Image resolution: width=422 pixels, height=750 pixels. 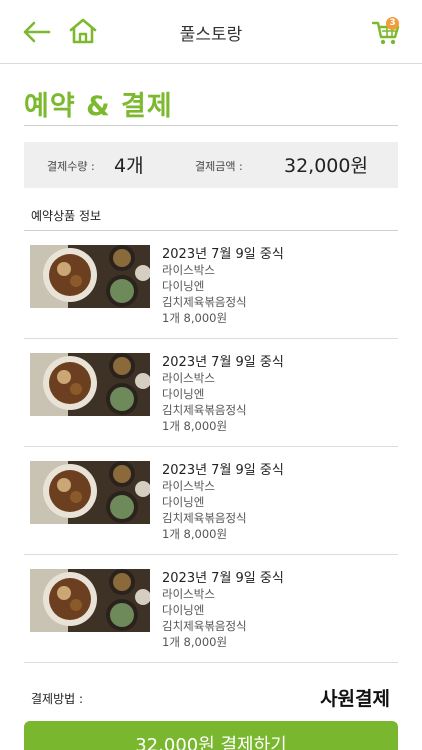 I want to click on payment-method-value: 사원결제, so click(x=355, y=699).